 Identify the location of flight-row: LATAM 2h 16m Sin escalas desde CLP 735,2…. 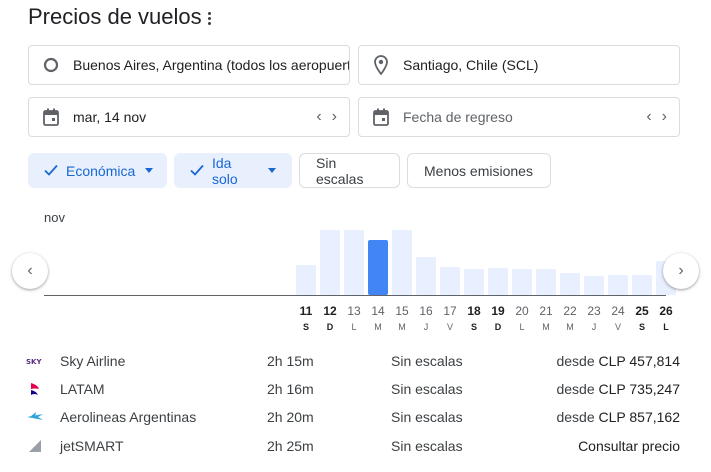
(355, 389).